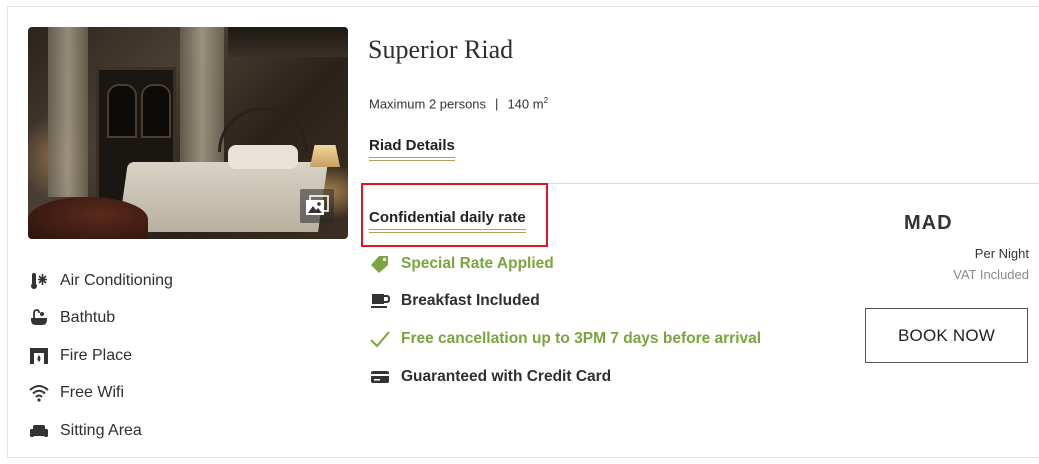 This screenshot has width=1039, height=464. Describe the element at coordinates (412, 149) in the screenshot. I see `room-details-link: Riad Details` at that location.